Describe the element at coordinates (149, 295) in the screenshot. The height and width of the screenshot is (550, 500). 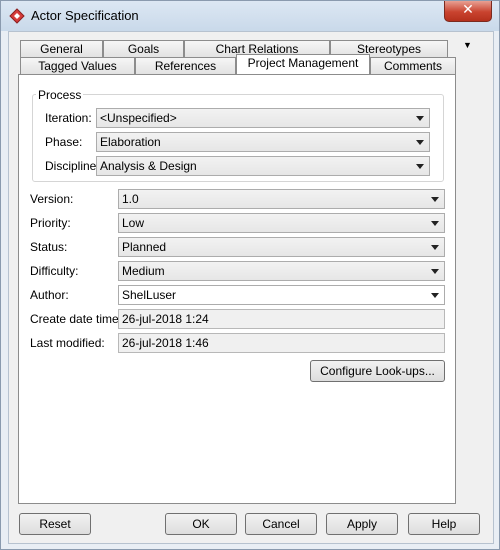
I see `author-value: ShelLuser` at that location.